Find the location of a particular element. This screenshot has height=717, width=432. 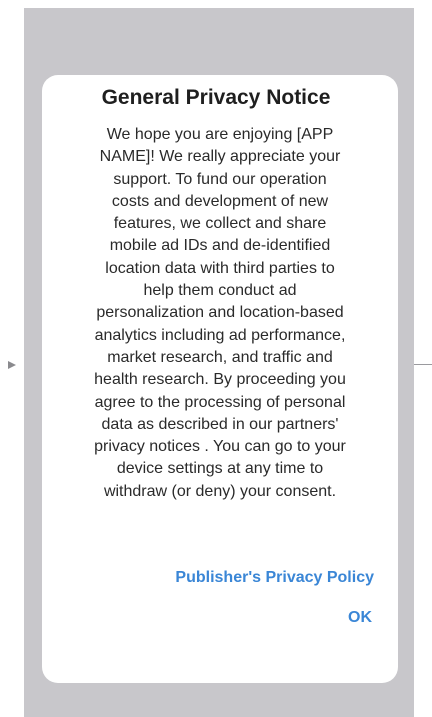

left-edge-marker is located at coordinates (12, 365).